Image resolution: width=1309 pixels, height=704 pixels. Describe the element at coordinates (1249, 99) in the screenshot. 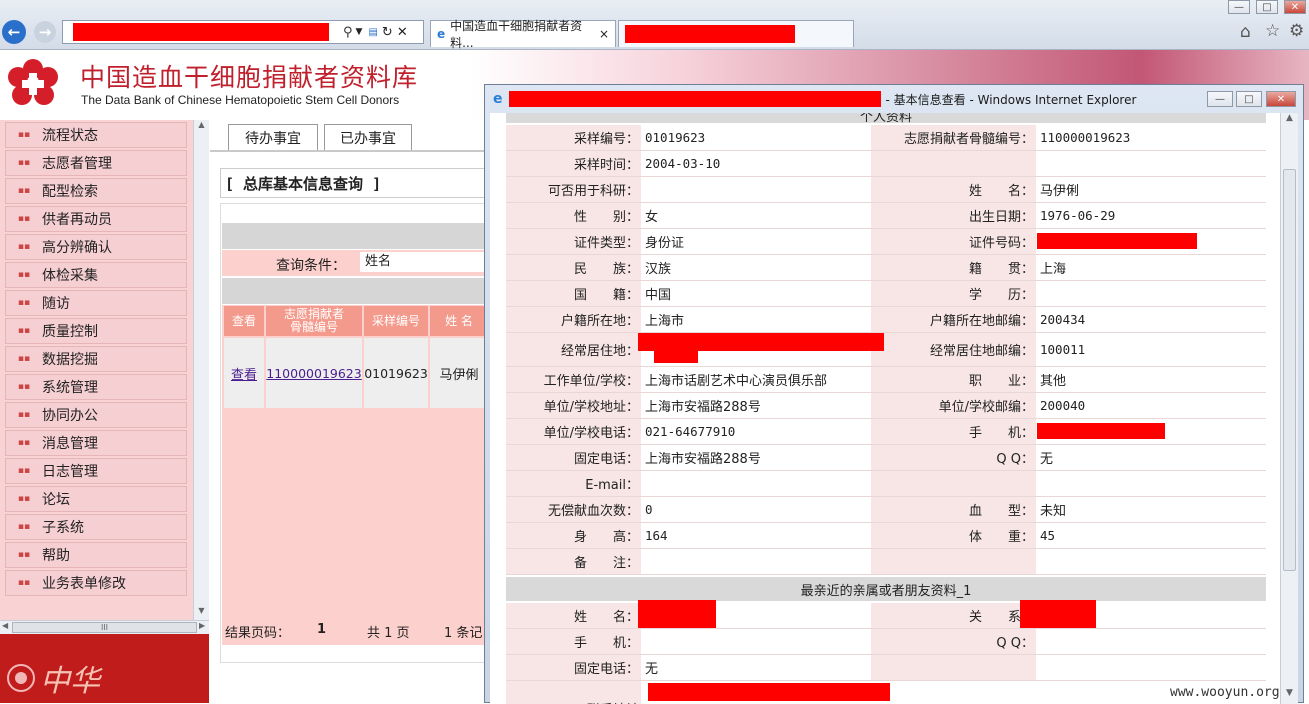

I see `popup-maximize-button: □` at that location.